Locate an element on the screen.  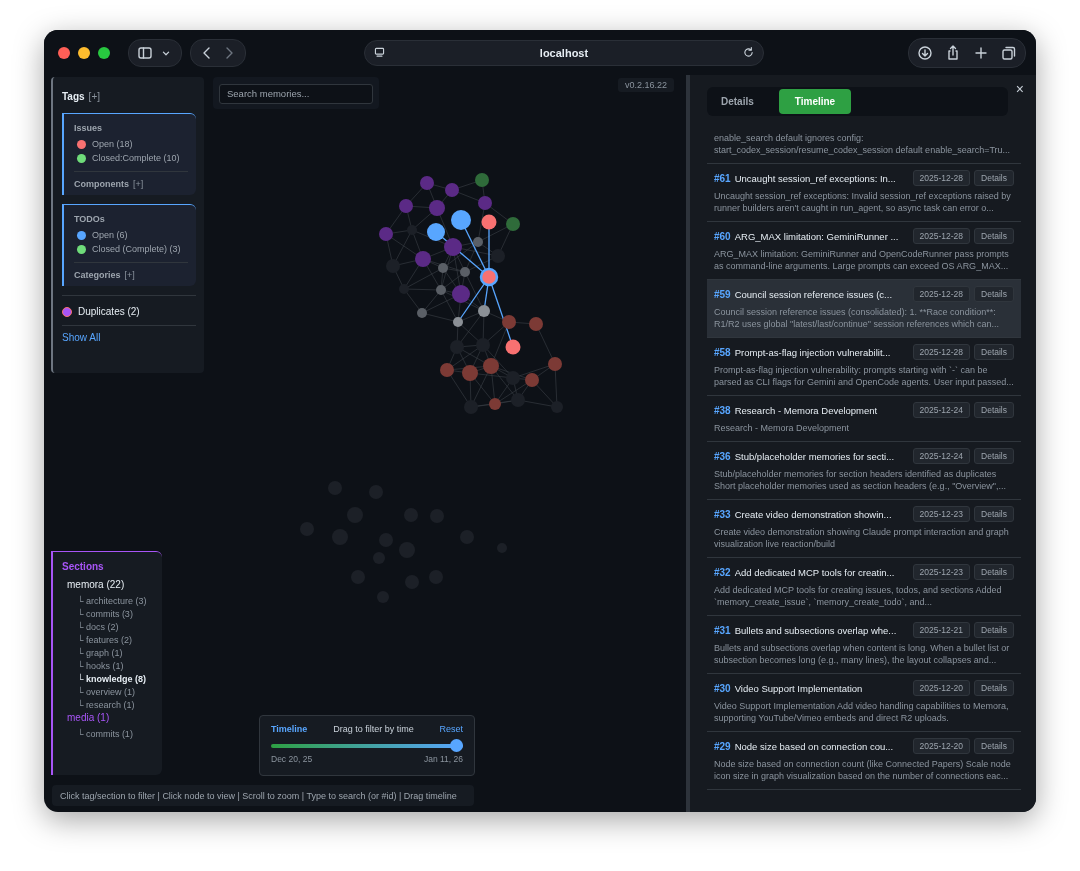
page-icon is located at coordinates (379, 52).